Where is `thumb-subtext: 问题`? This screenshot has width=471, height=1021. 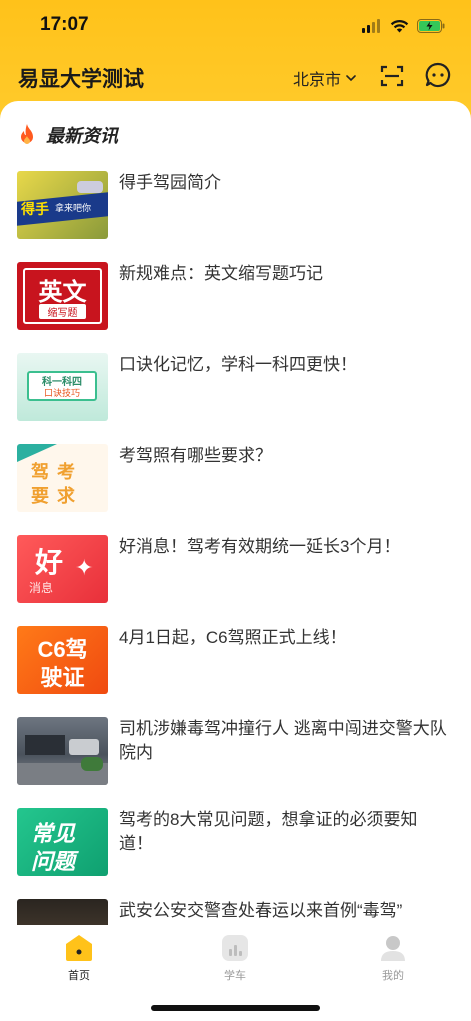
thumb-subtext: 问题 is located at coordinates (53, 861).